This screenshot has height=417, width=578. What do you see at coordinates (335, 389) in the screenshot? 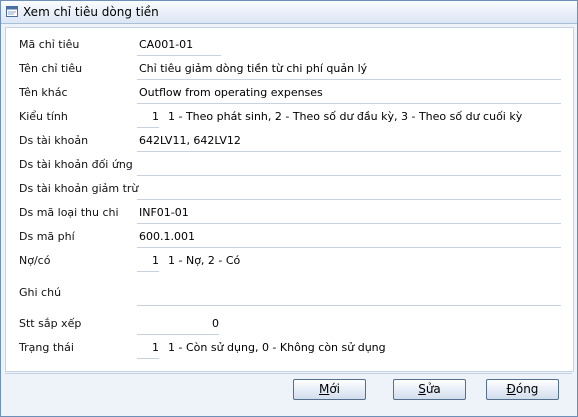
I see `new-button-label: ới` at bounding box center [335, 389].